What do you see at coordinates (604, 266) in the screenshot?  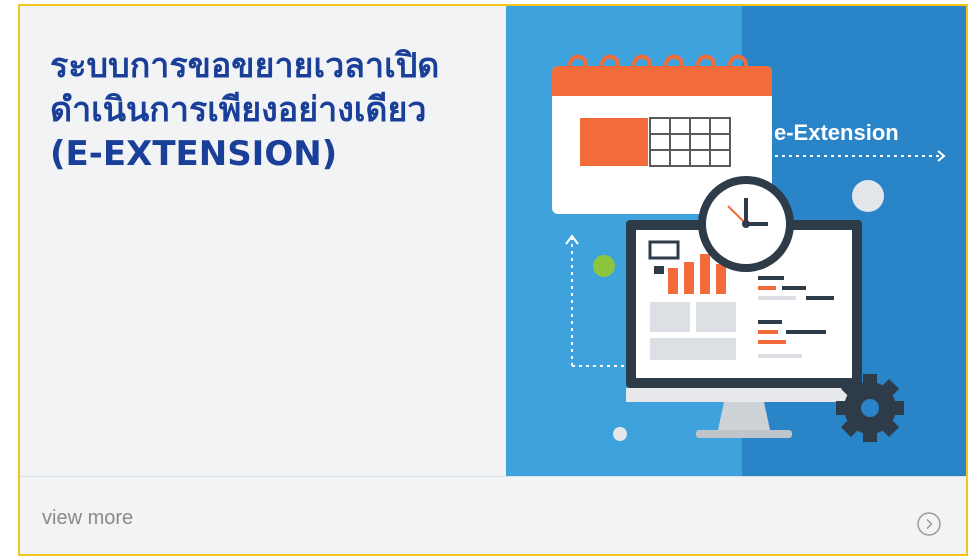 I see `decor-dot-green` at bounding box center [604, 266].